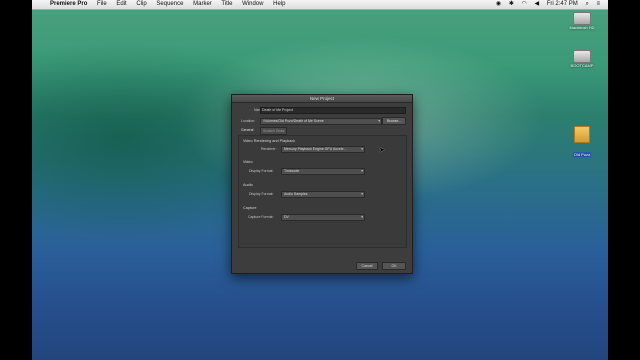 This screenshot has width=640, height=360. Describe the element at coordinates (582, 27) in the screenshot. I see `desktop-icon-label: Macintosh HD` at that location.